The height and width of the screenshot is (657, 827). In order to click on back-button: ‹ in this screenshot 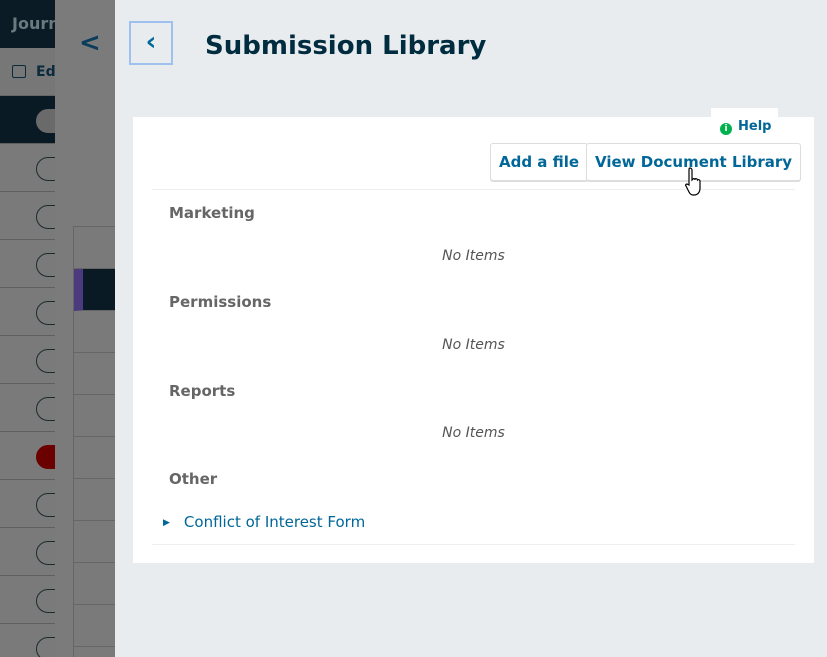, I will do `click(151, 43)`.